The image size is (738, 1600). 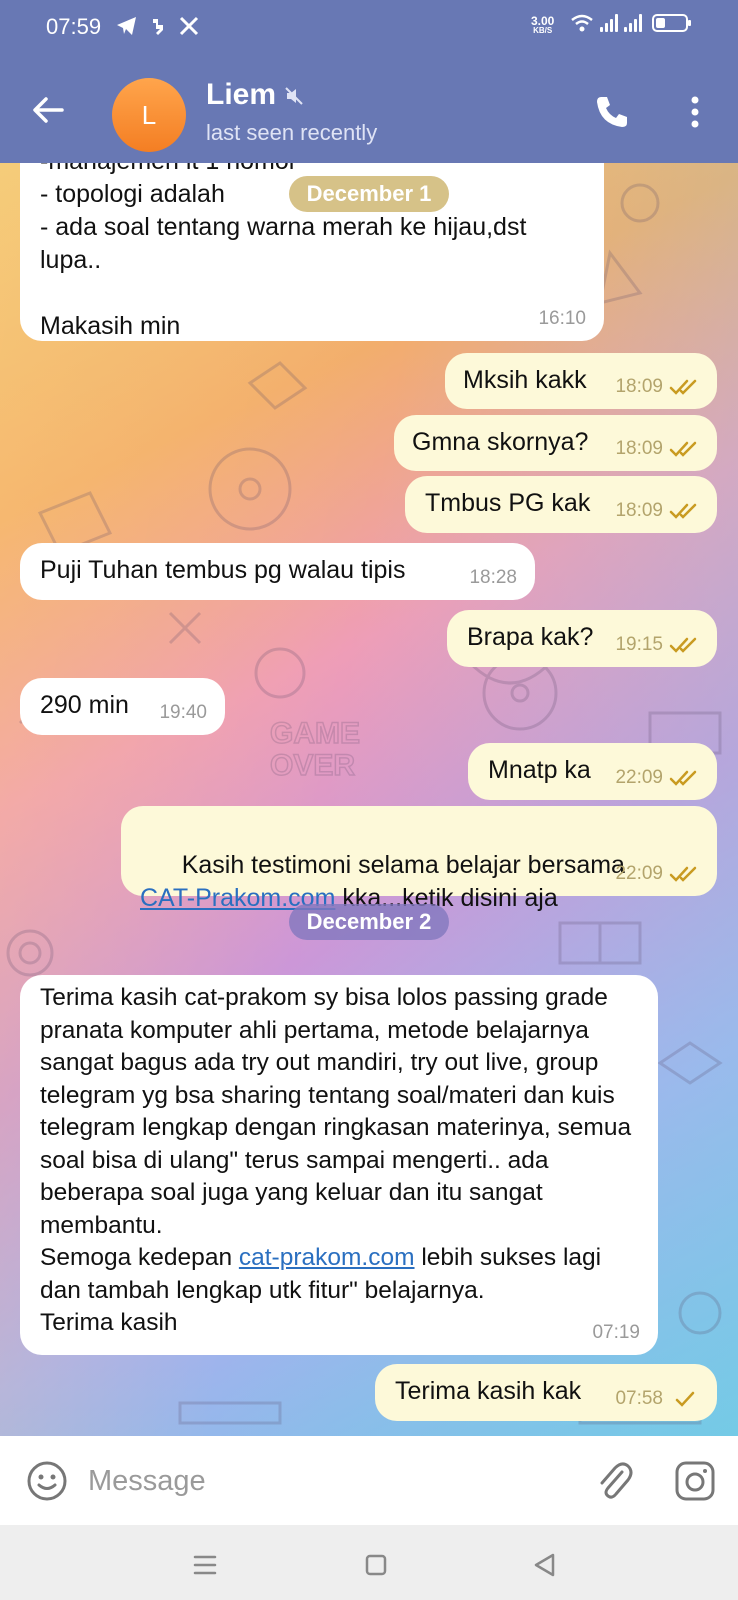 I want to click on more-vertical-icon, so click(x=695, y=112).